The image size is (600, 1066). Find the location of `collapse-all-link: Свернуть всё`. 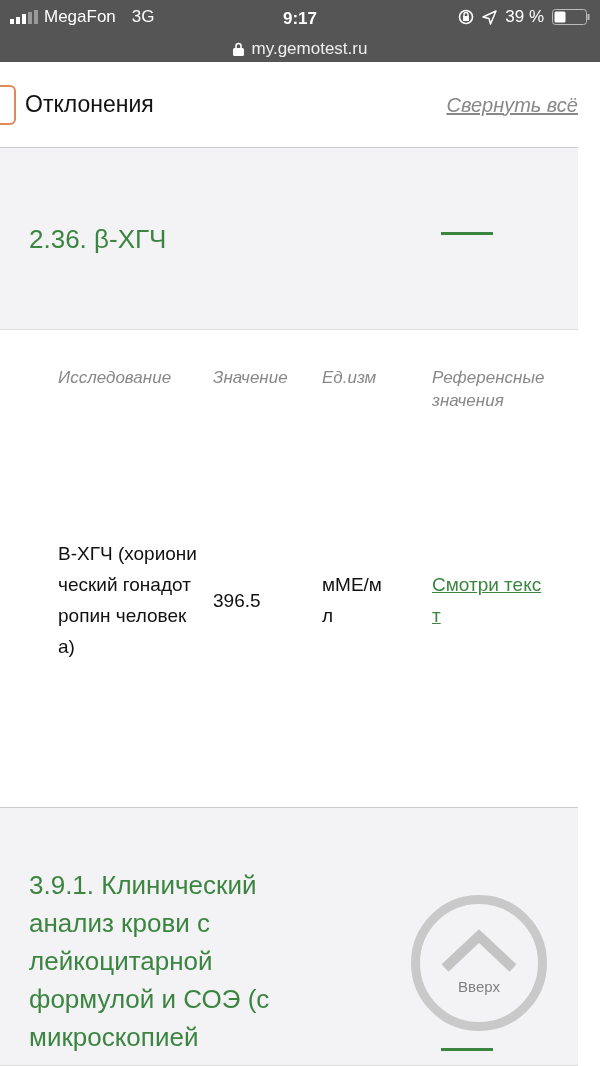

collapse-all-link: Свернуть всё is located at coordinates (512, 104).